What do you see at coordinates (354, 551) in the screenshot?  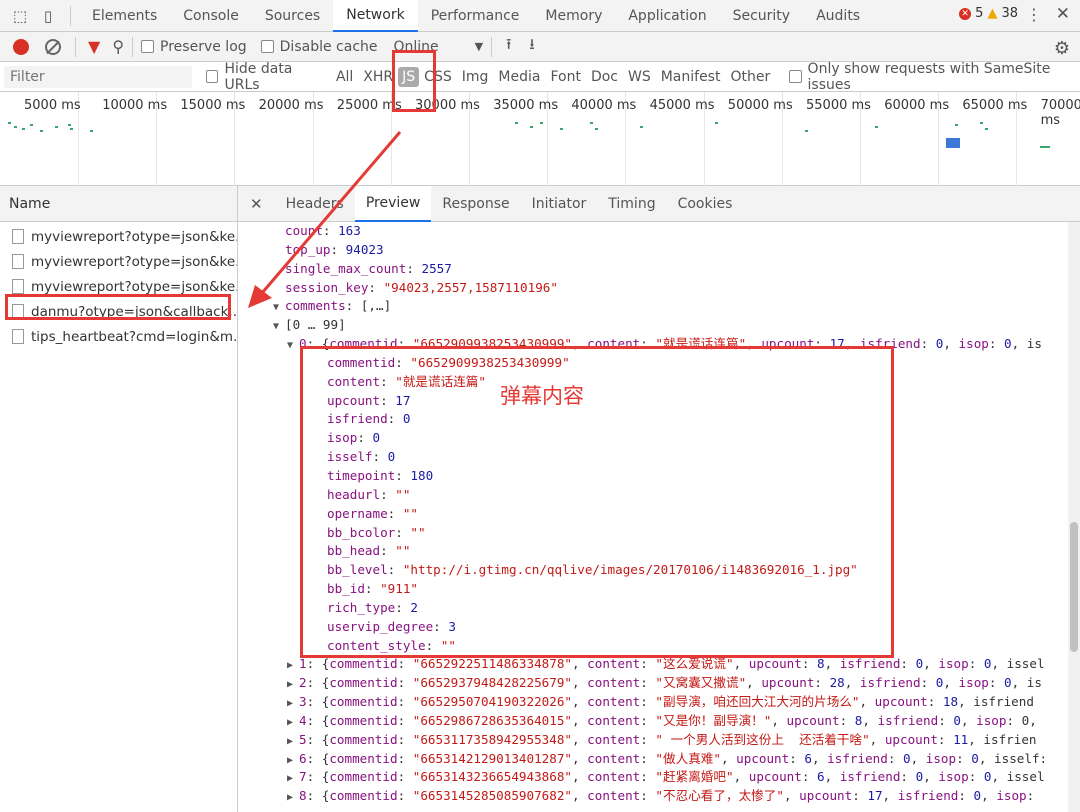 I see `json-key: bb_head` at bounding box center [354, 551].